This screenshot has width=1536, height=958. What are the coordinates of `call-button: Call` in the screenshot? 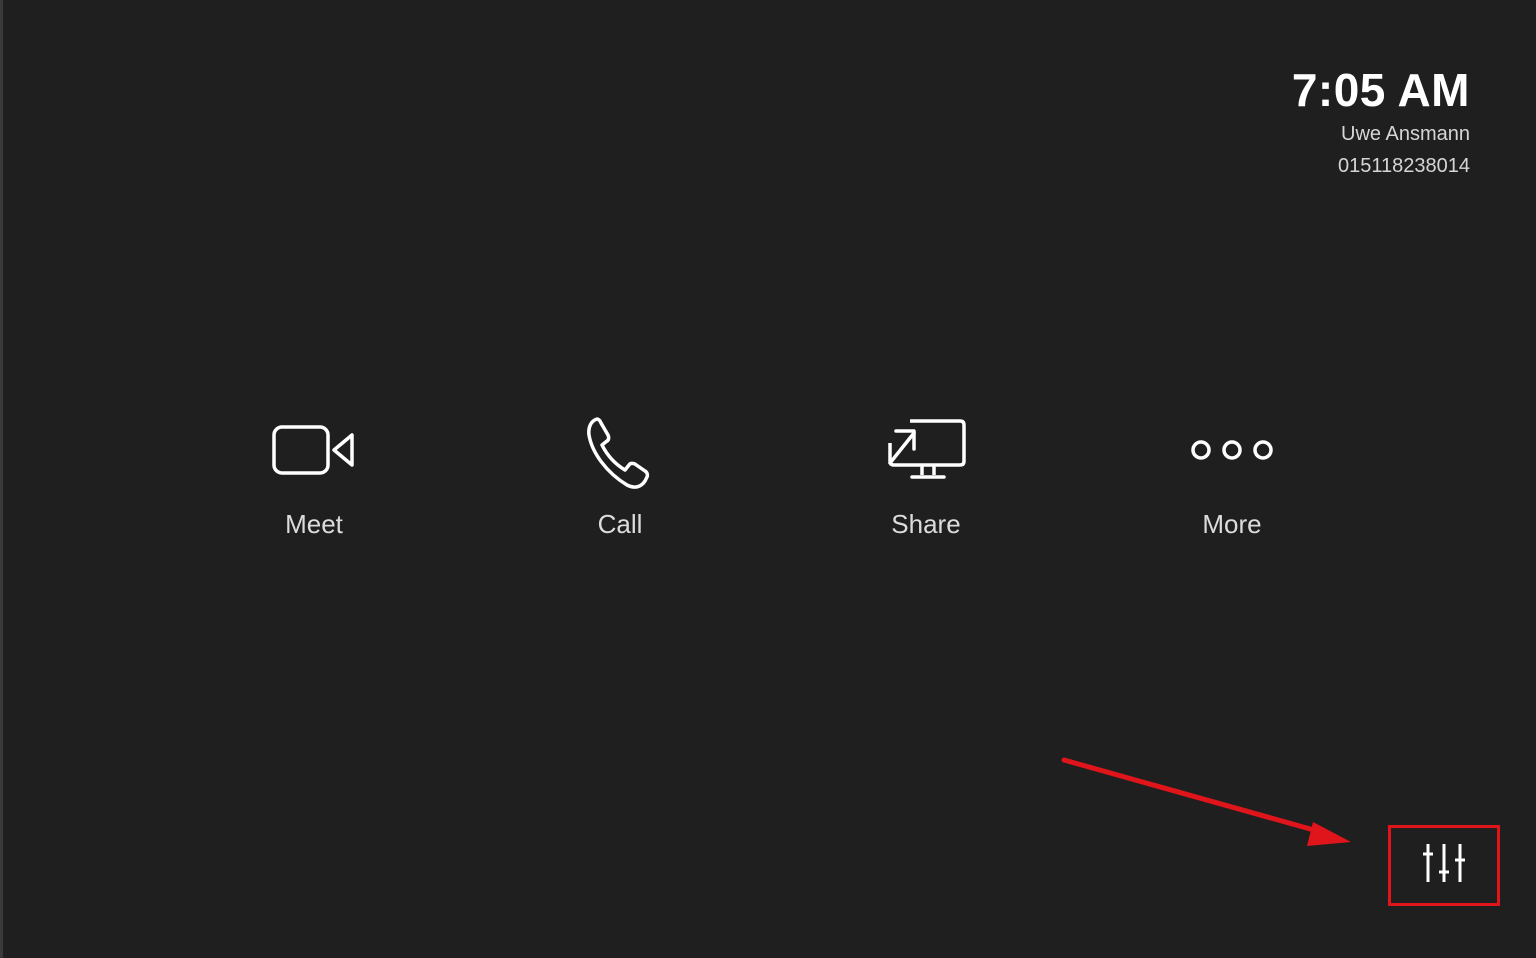 It's located at (620, 477).